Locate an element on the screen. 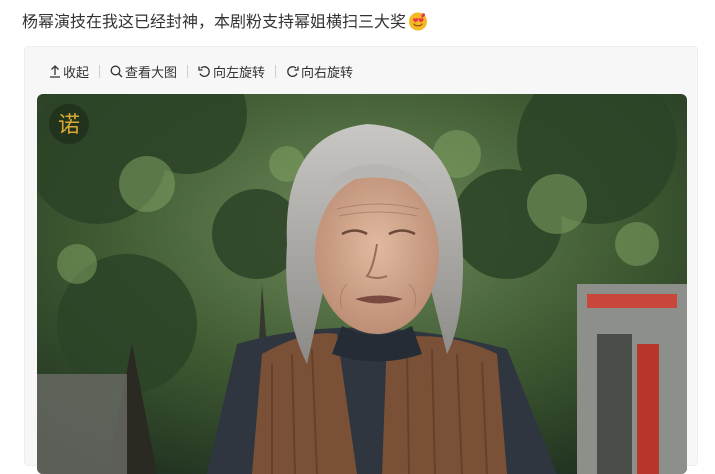 This screenshot has width=715, height=474. rotate-right-label: 向右旋转 is located at coordinates (327, 73).